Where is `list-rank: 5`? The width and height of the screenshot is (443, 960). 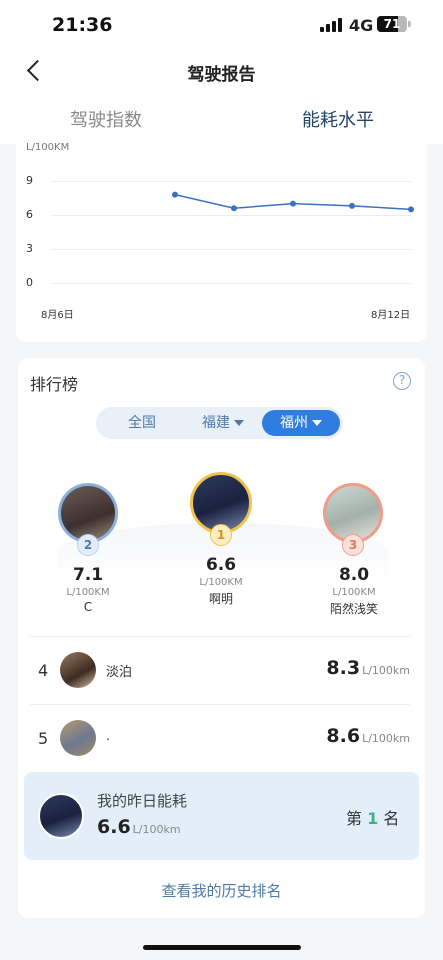 list-rank: 5 is located at coordinates (43, 738).